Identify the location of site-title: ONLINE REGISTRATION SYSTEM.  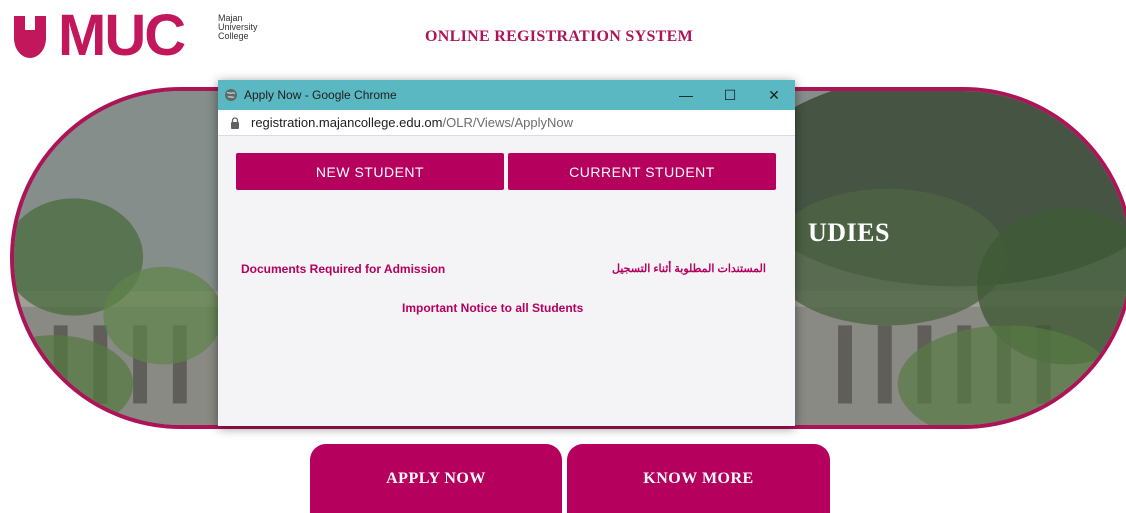
(559, 36).